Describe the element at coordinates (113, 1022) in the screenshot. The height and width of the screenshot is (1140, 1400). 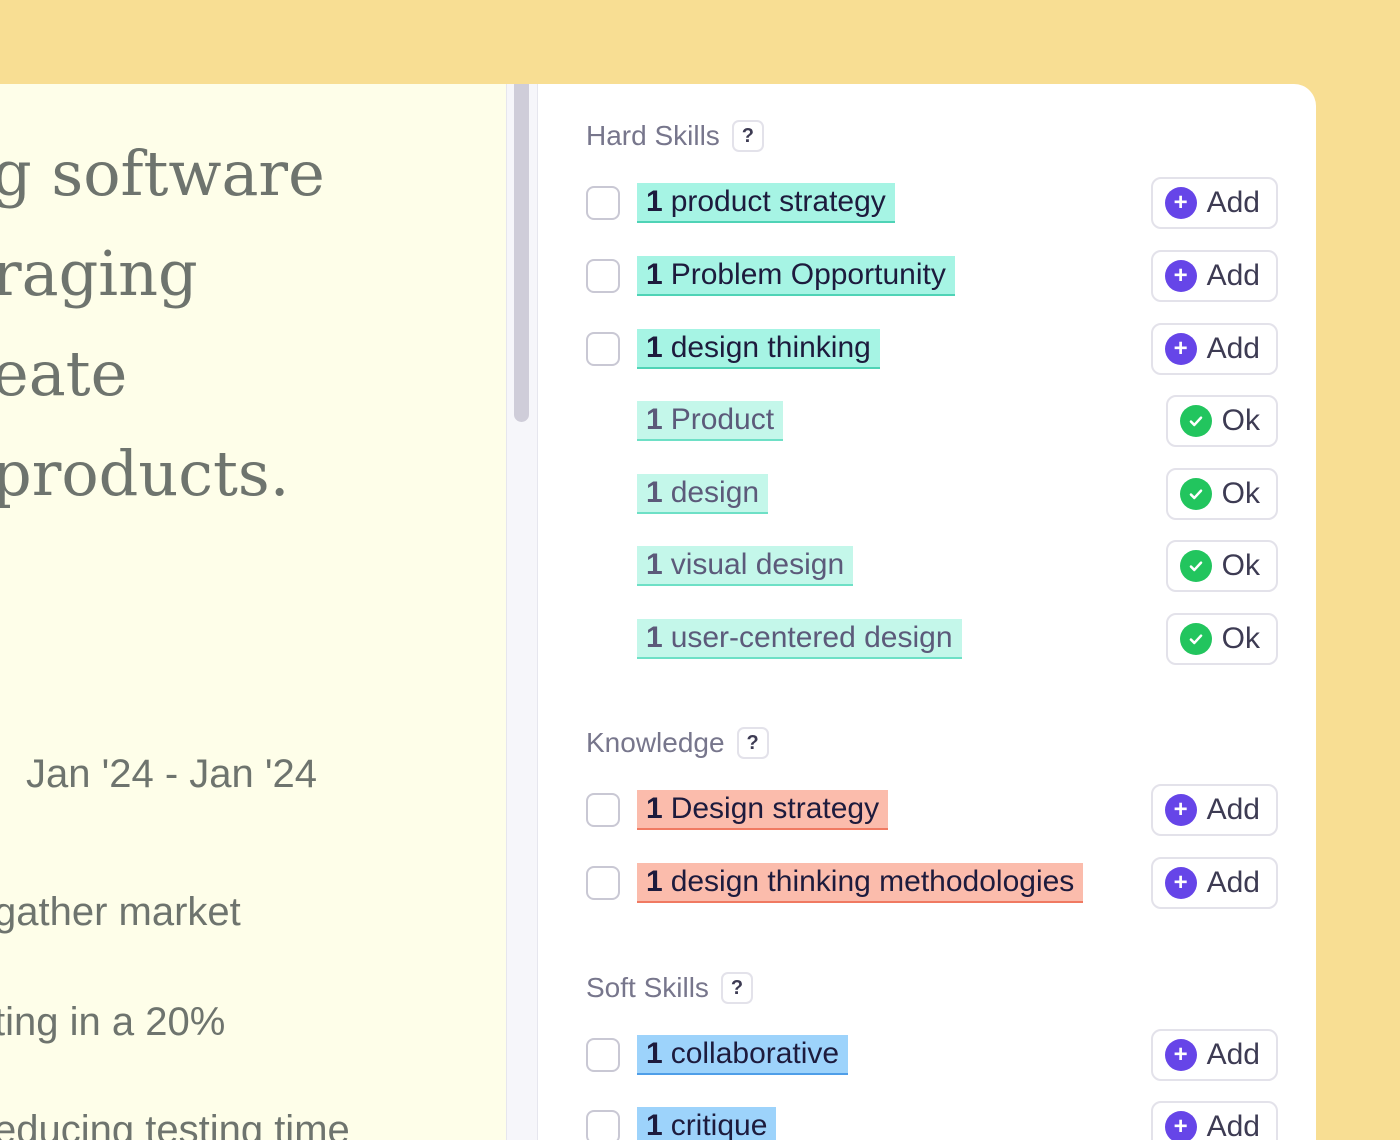
I see `resume-body-line: ting in a 20%` at that location.